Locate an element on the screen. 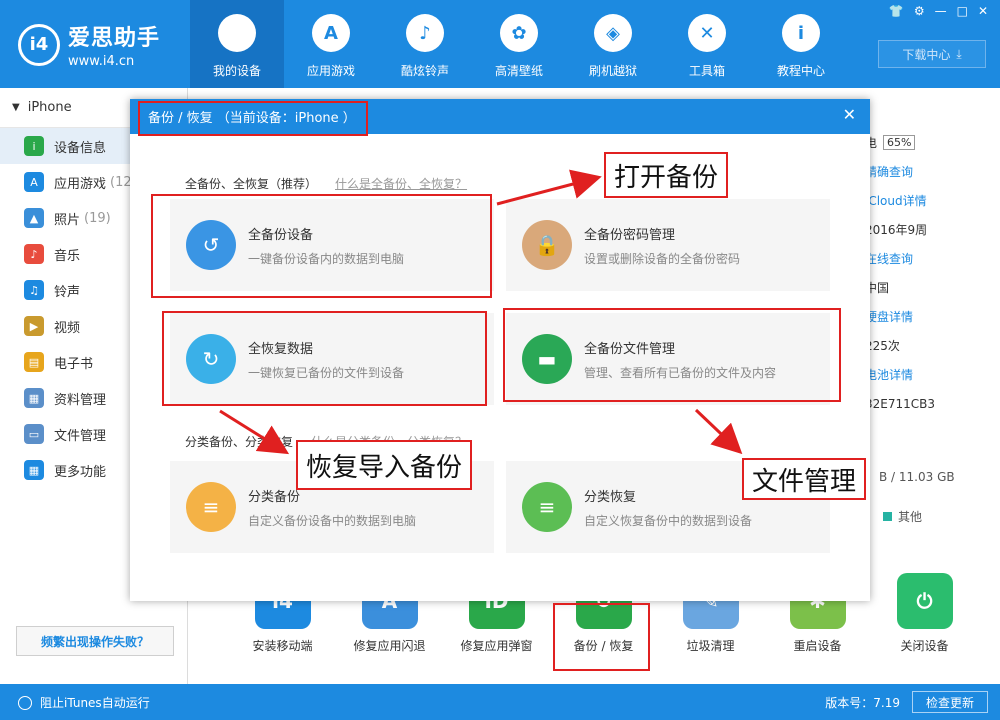 The width and height of the screenshot is (1000, 720). app-url: www.i4.cn is located at coordinates (101, 61).